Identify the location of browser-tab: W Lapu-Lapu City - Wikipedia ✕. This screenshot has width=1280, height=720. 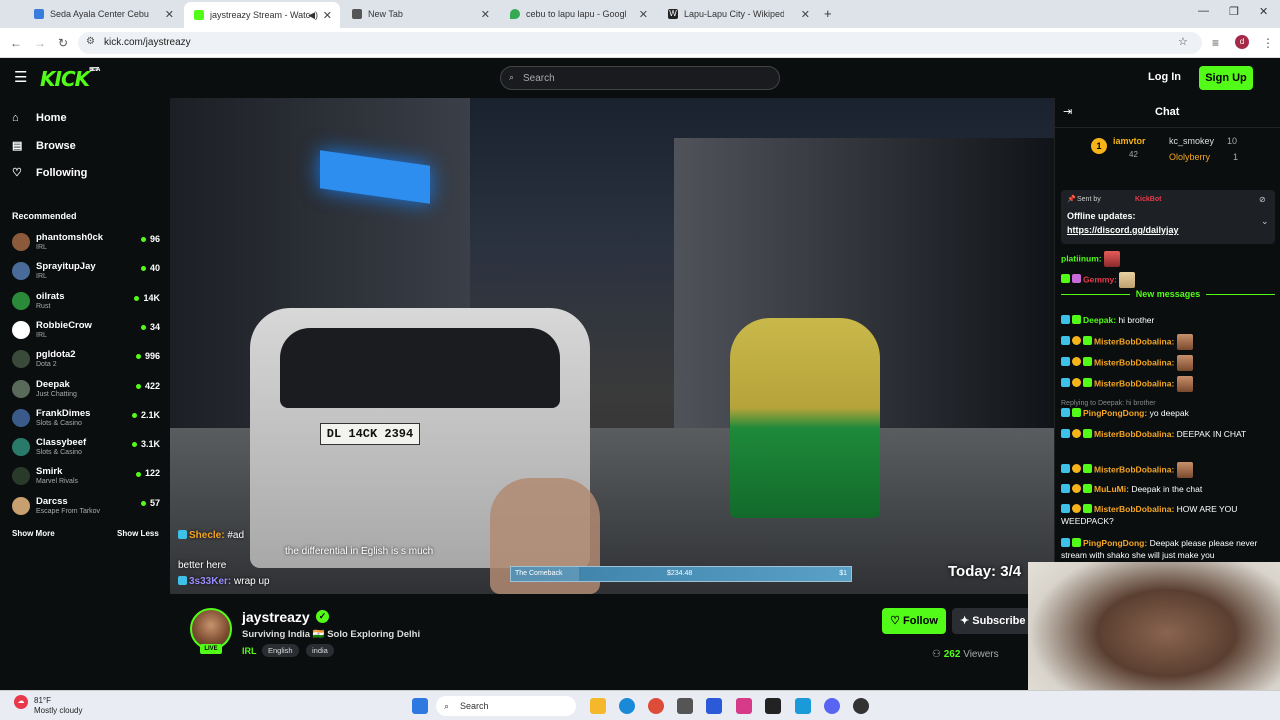
(738, 14).